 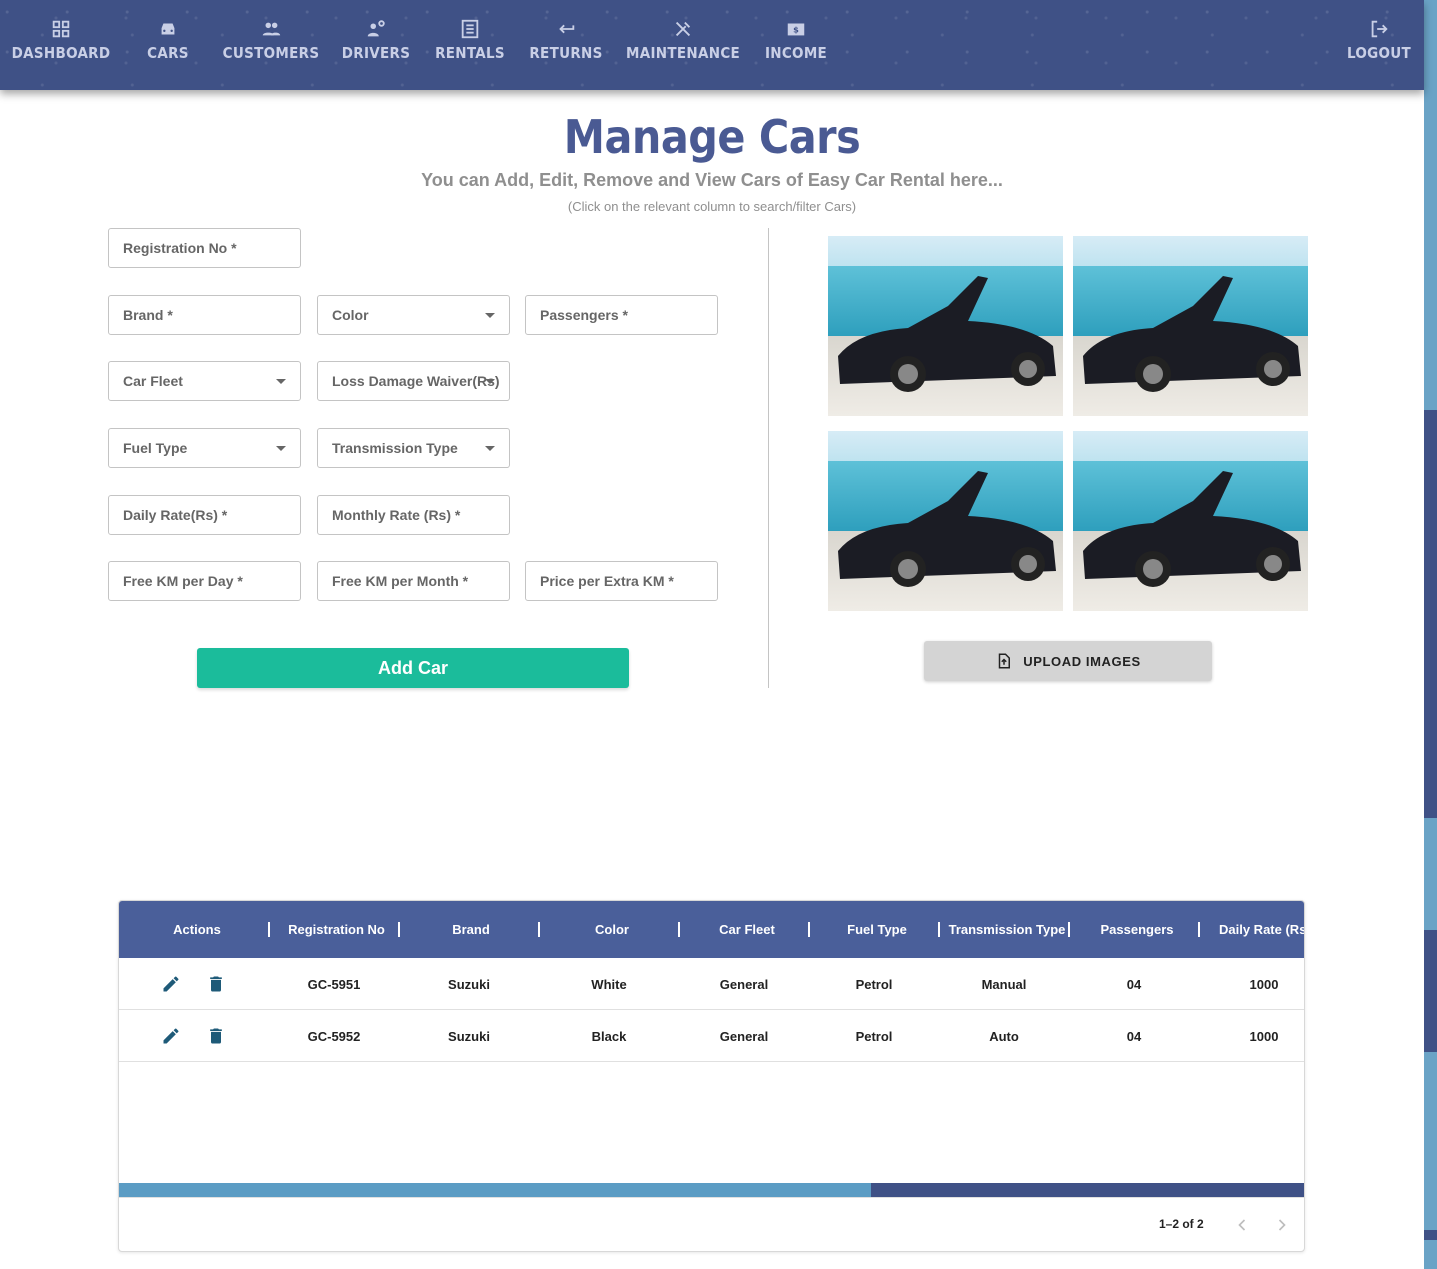 I want to click on fuel-type-select: Fuel Type, so click(x=204, y=448).